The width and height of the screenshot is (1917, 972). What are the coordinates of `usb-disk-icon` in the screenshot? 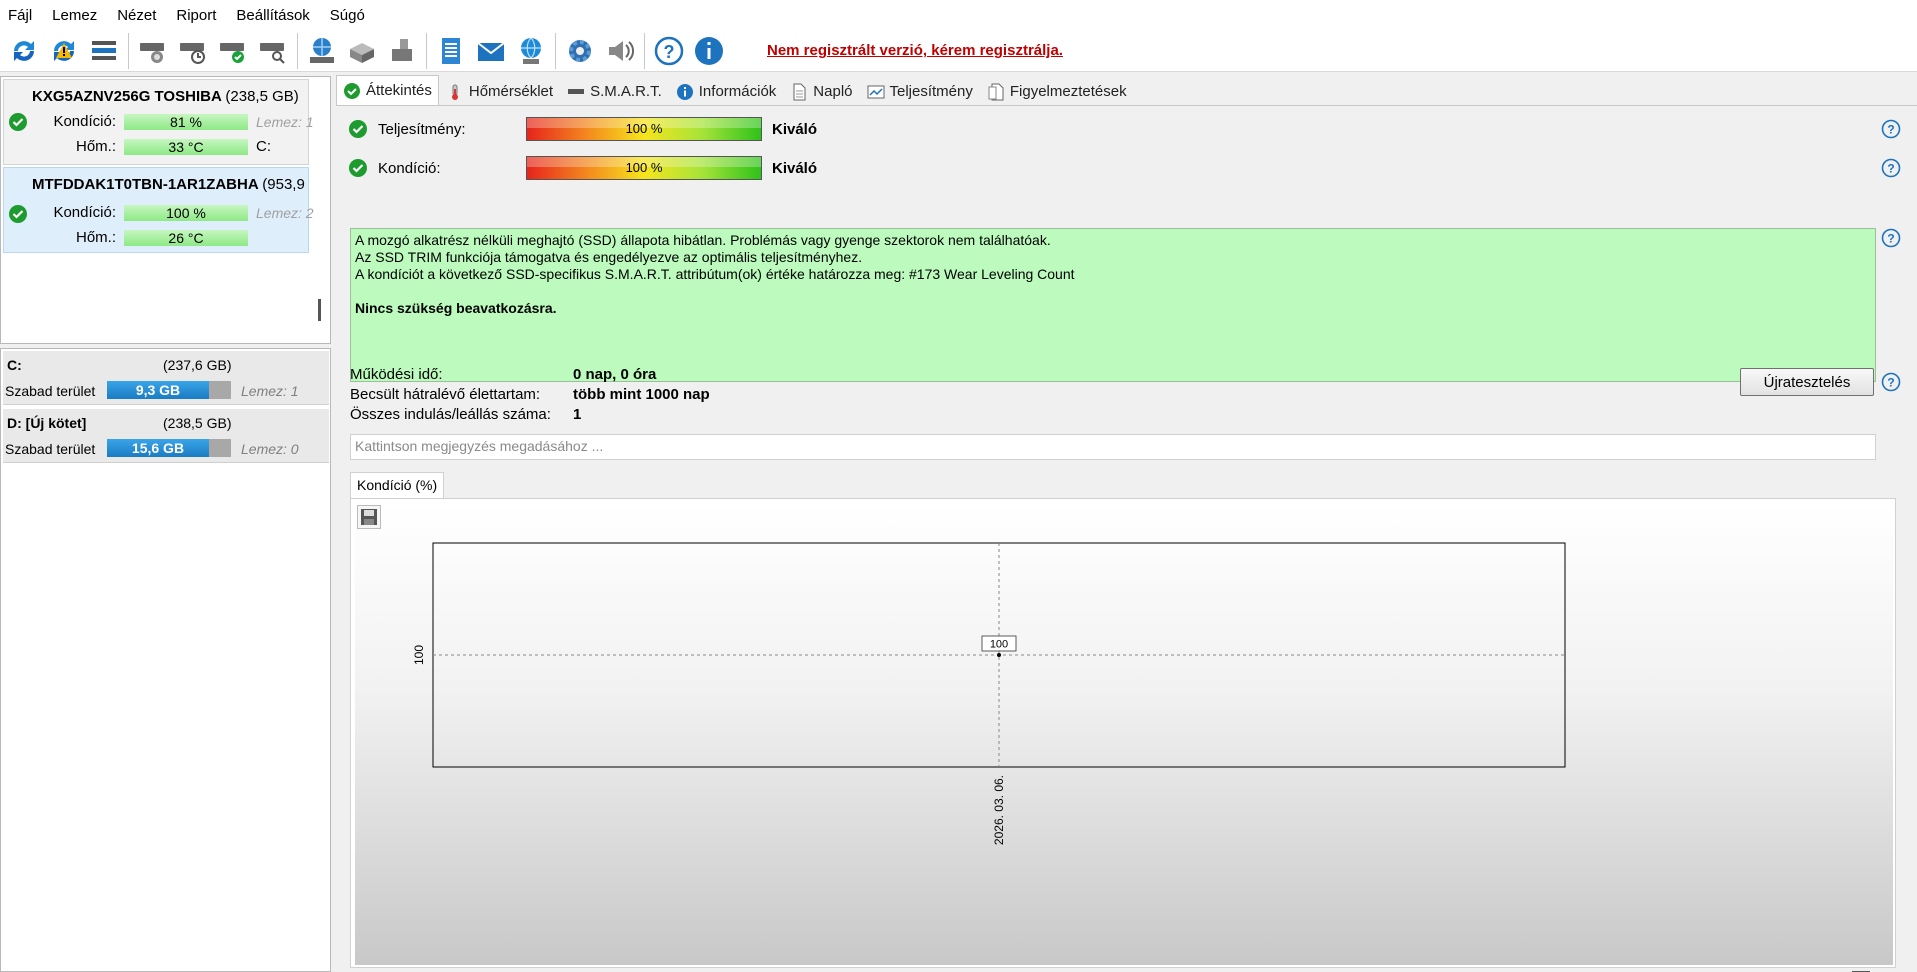 It's located at (402, 51).